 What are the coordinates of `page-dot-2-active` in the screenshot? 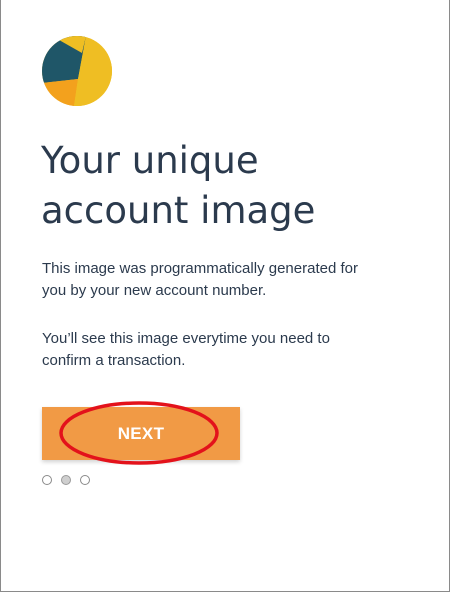 It's located at (66, 480).